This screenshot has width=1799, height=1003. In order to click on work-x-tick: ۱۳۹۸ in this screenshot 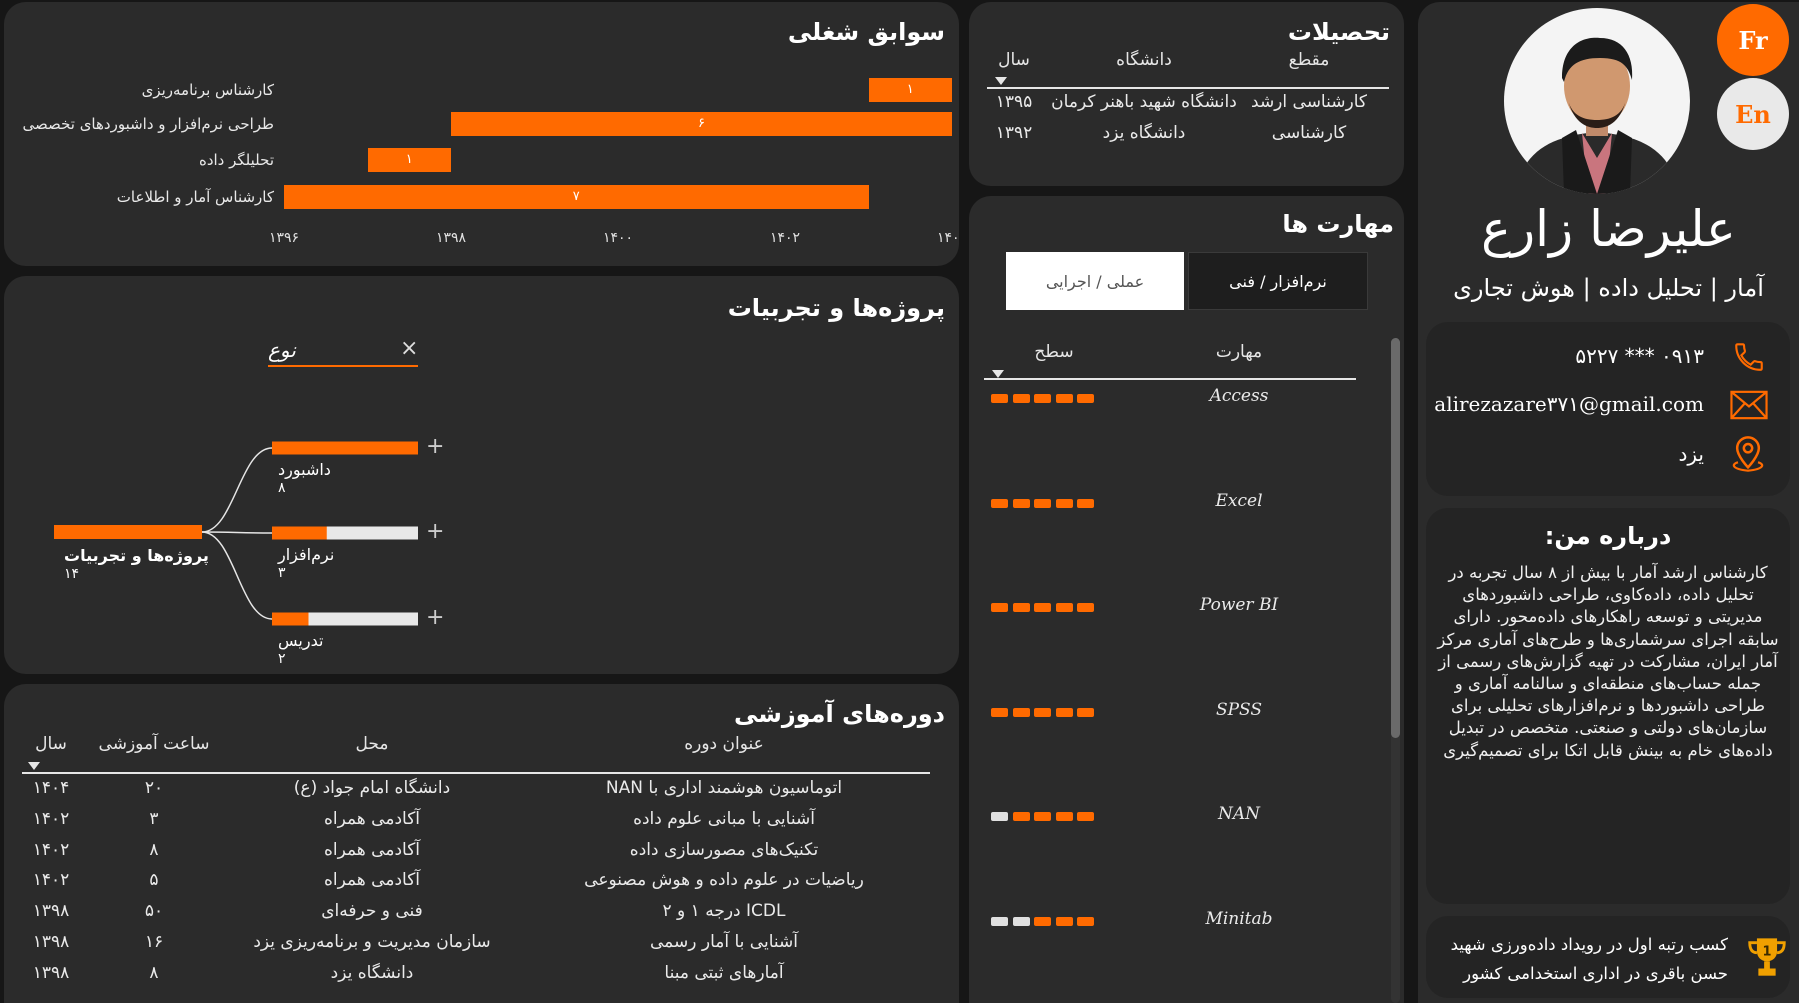, I will do `click(451, 238)`.